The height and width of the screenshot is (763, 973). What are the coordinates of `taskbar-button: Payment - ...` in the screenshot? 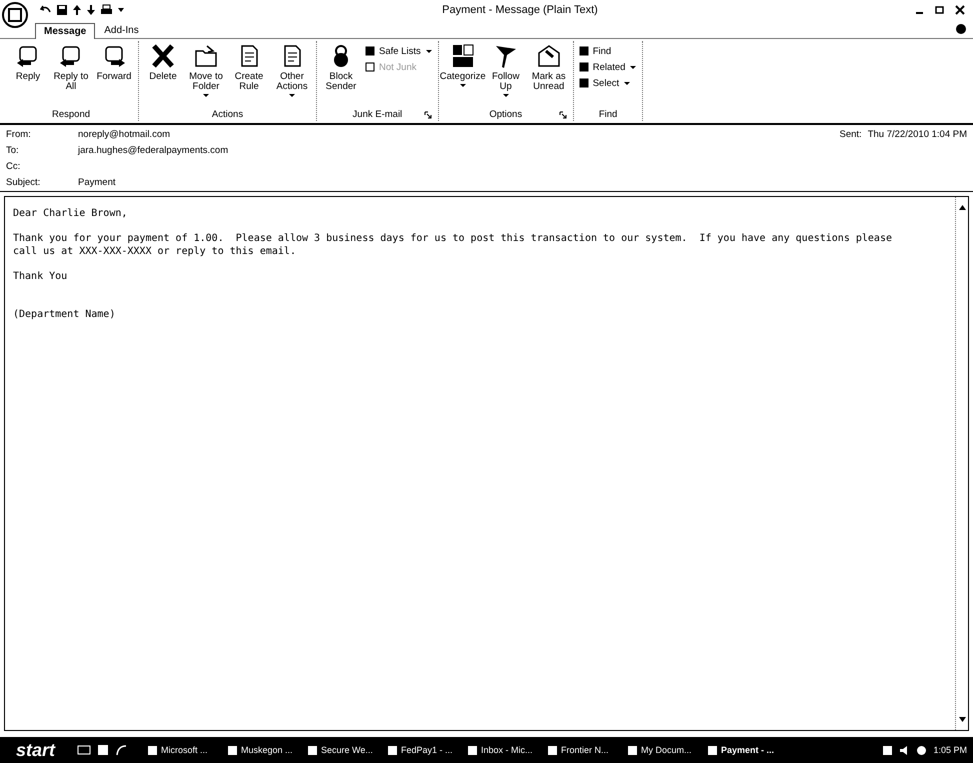 It's located at (741, 750).